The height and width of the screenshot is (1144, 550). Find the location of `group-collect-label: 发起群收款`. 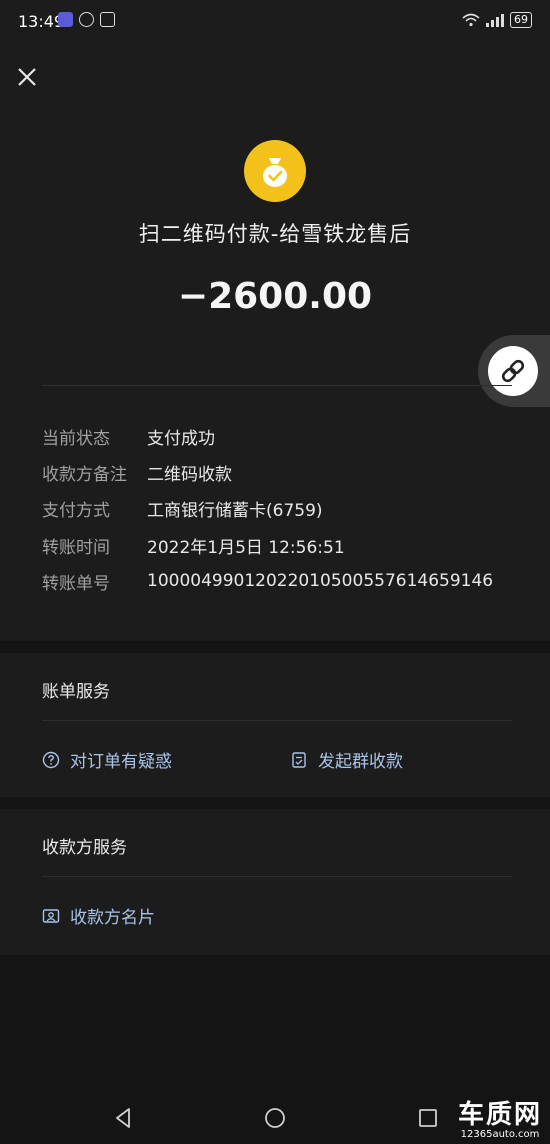

group-collect-label: 发起群收款 is located at coordinates (360, 762).